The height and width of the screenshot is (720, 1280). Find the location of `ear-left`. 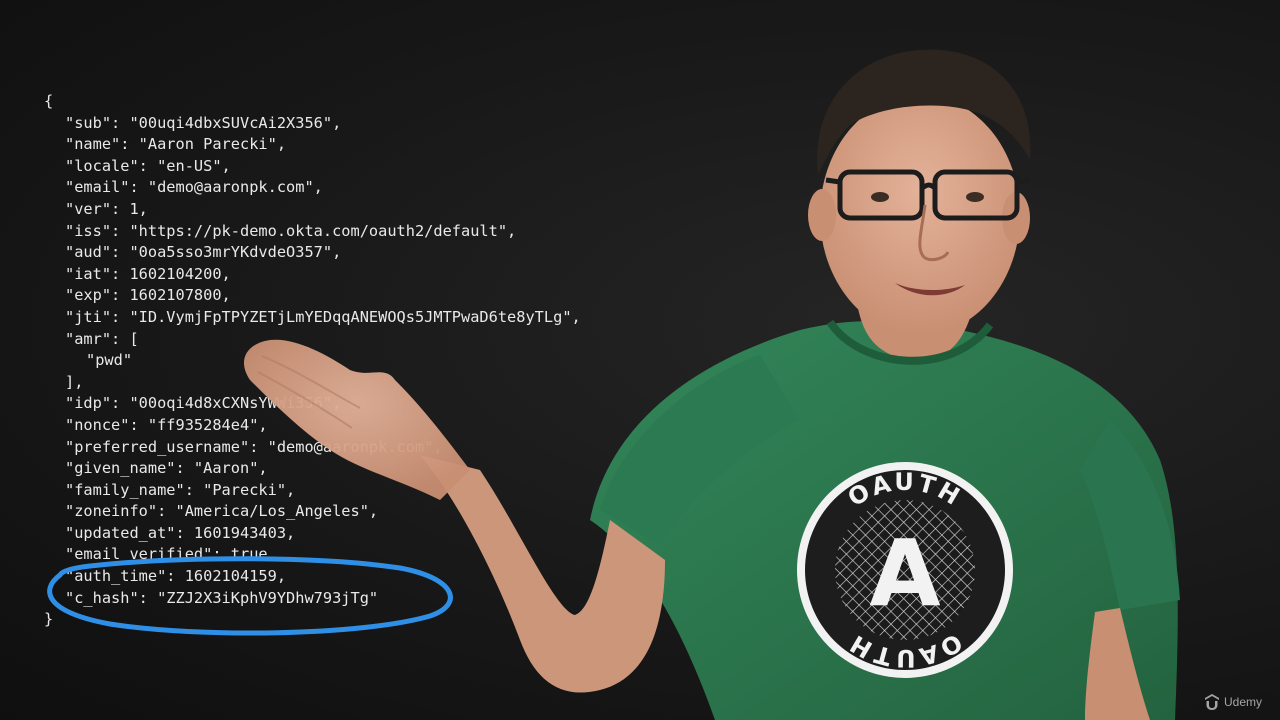

ear-left is located at coordinates (822, 215).